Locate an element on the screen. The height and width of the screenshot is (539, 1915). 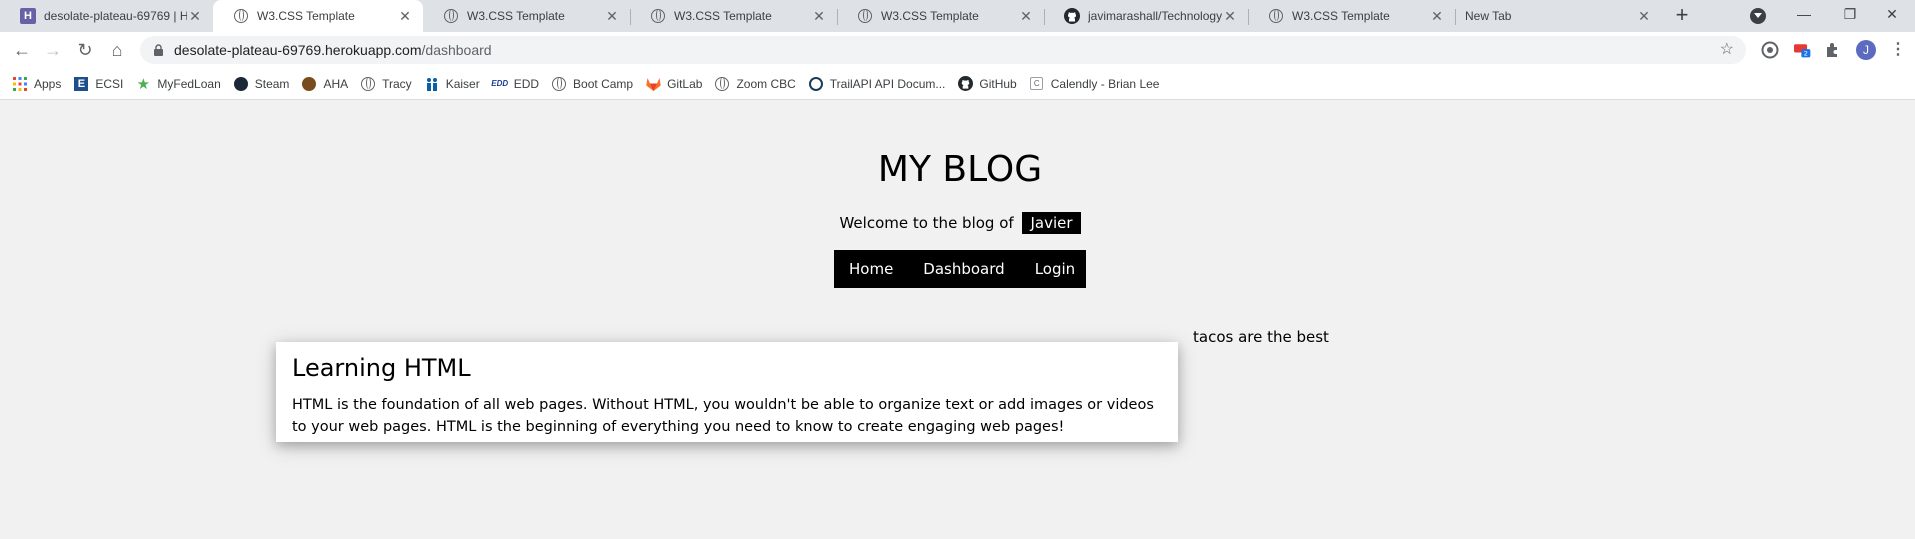
bookmark-apps: Apps is located at coordinates (36, 84).